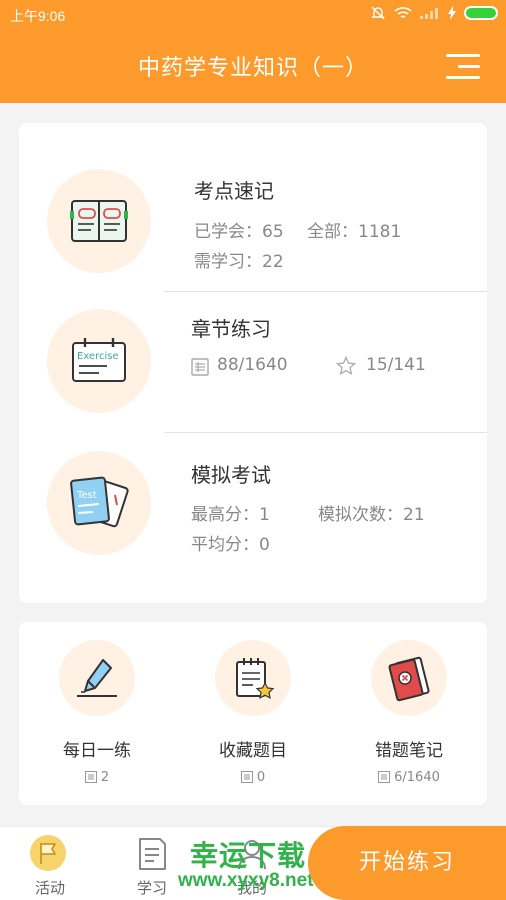 The width and height of the screenshot is (506, 900). What do you see at coordinates (248, 855) in the screenshot?
I see `watermark-text: 幸运下载` at bounding box center [248, 855].